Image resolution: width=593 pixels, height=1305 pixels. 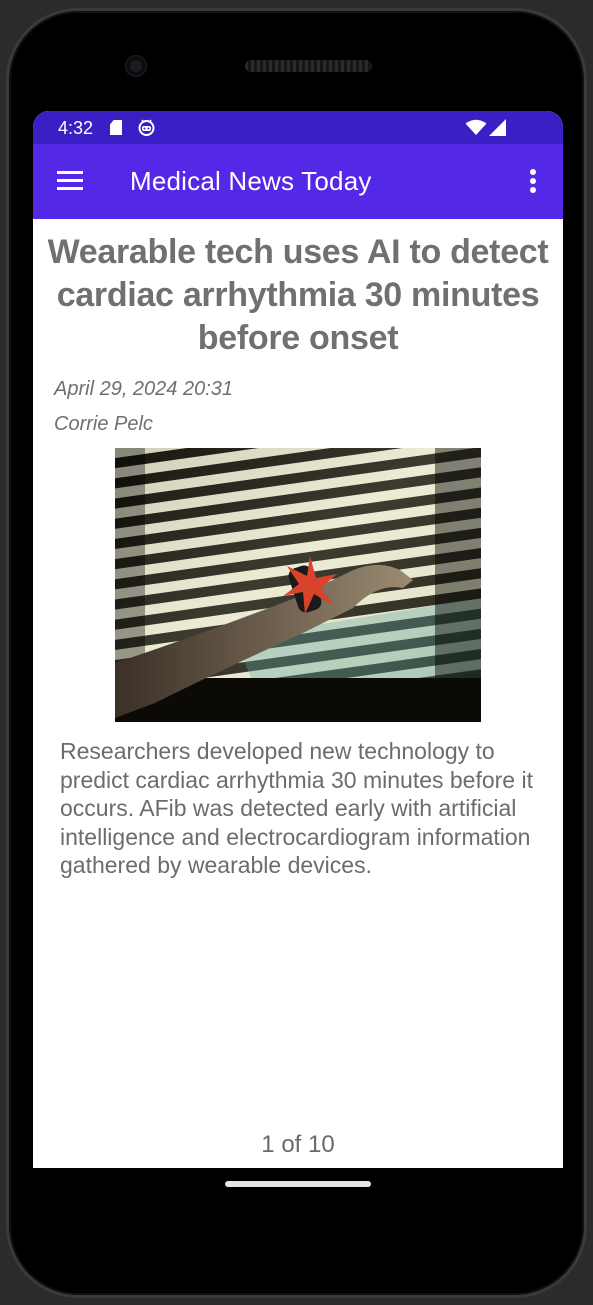 What do you see at coordinates (298, 127) in the screenshot?
I see `status-bar: 4:32` at bounding box center [298, 127].